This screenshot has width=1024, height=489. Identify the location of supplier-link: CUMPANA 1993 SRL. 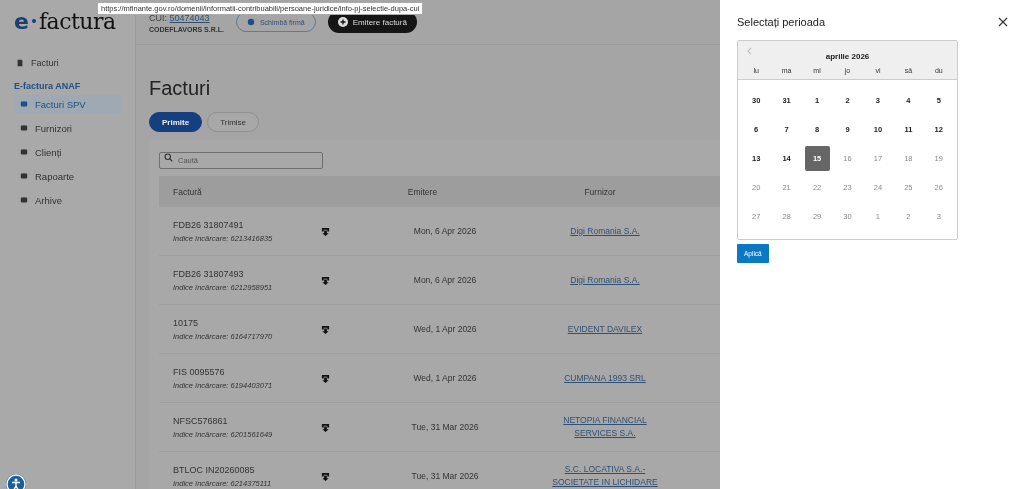
(605, 378).